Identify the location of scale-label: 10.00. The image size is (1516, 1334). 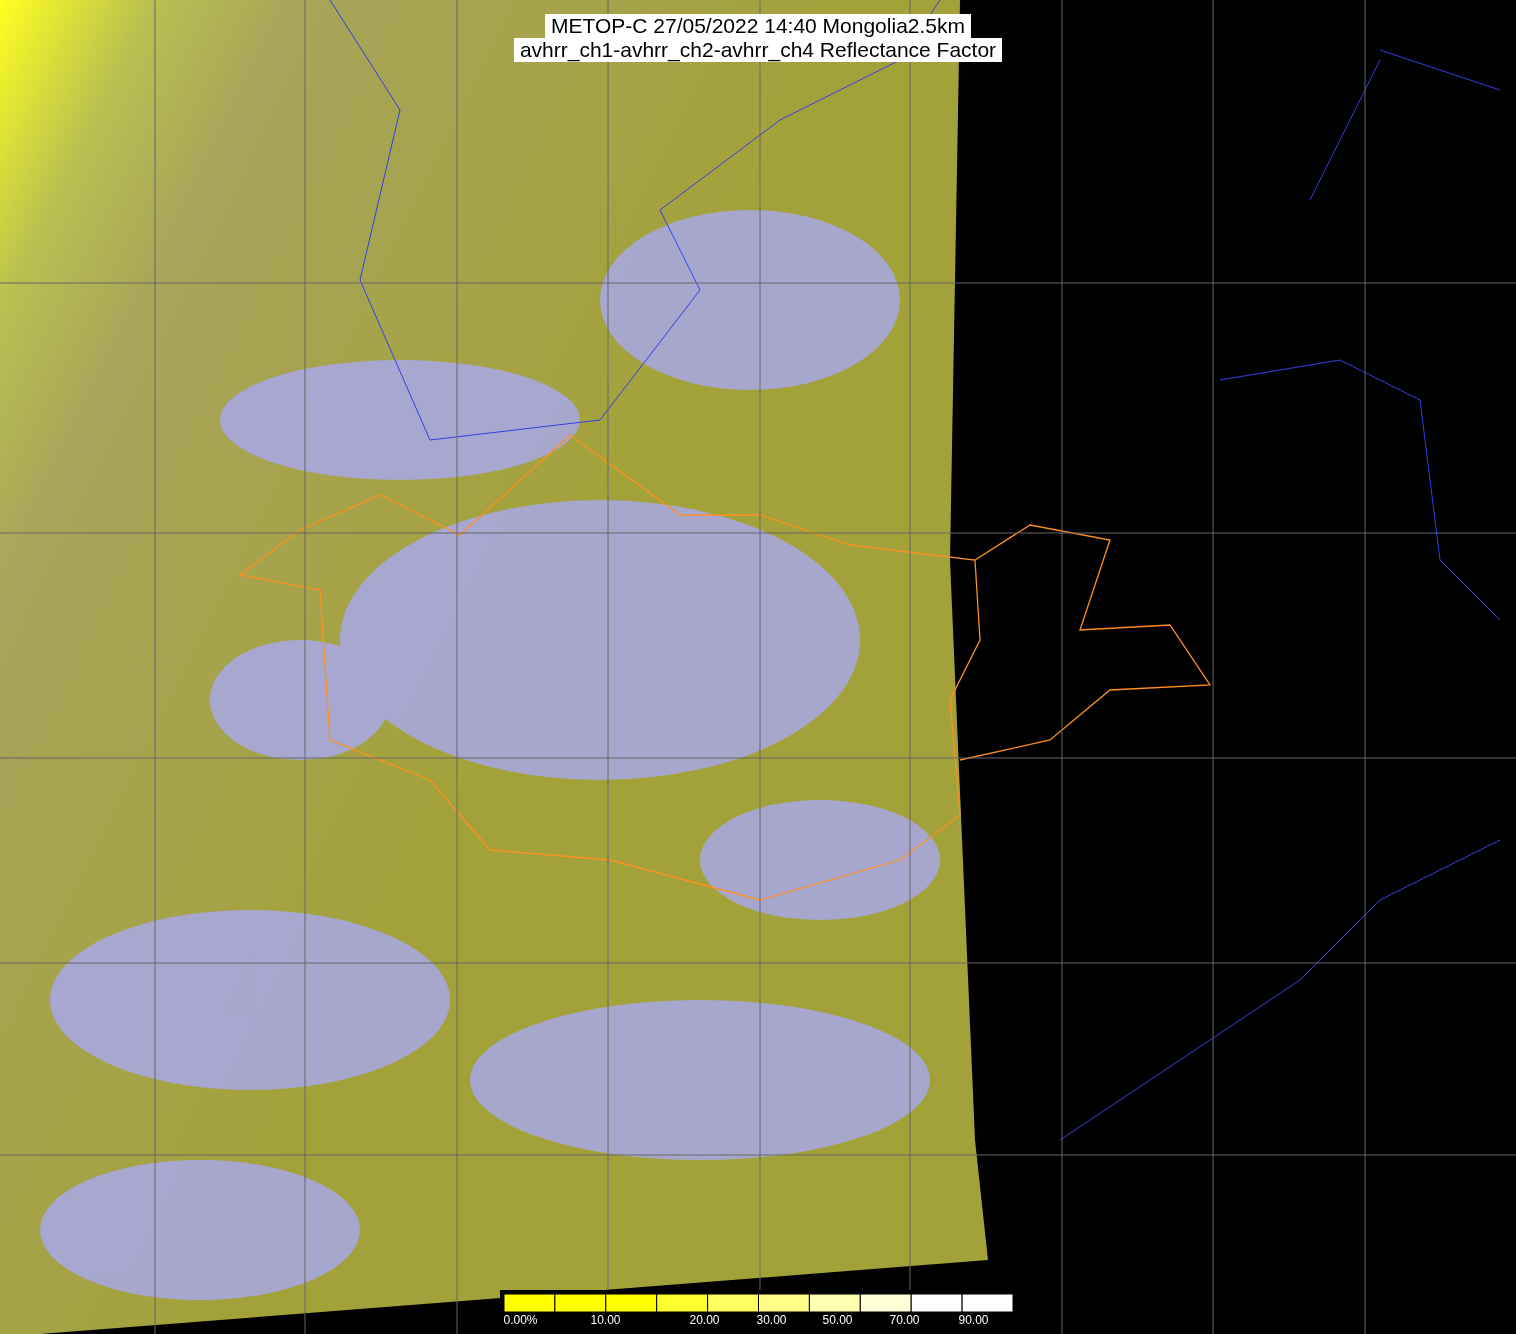
(605, 1320).